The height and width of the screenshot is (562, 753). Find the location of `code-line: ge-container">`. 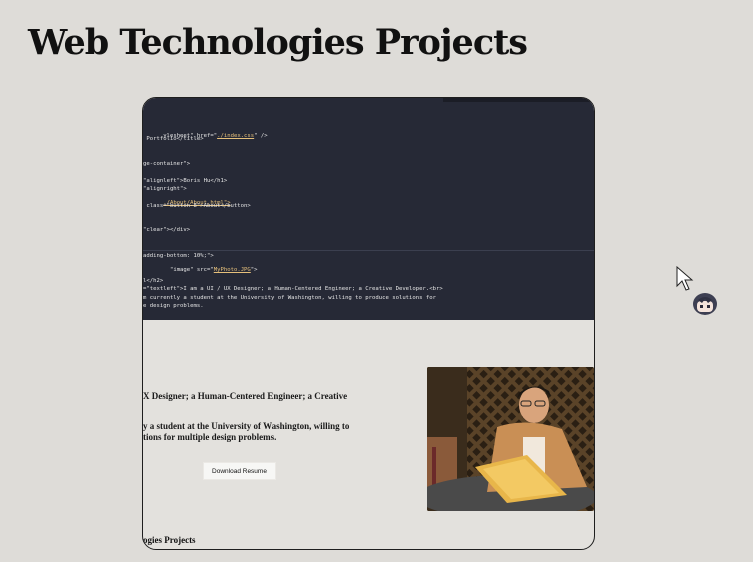

code-line: ge-container"> is located at coordinates (167, 164).